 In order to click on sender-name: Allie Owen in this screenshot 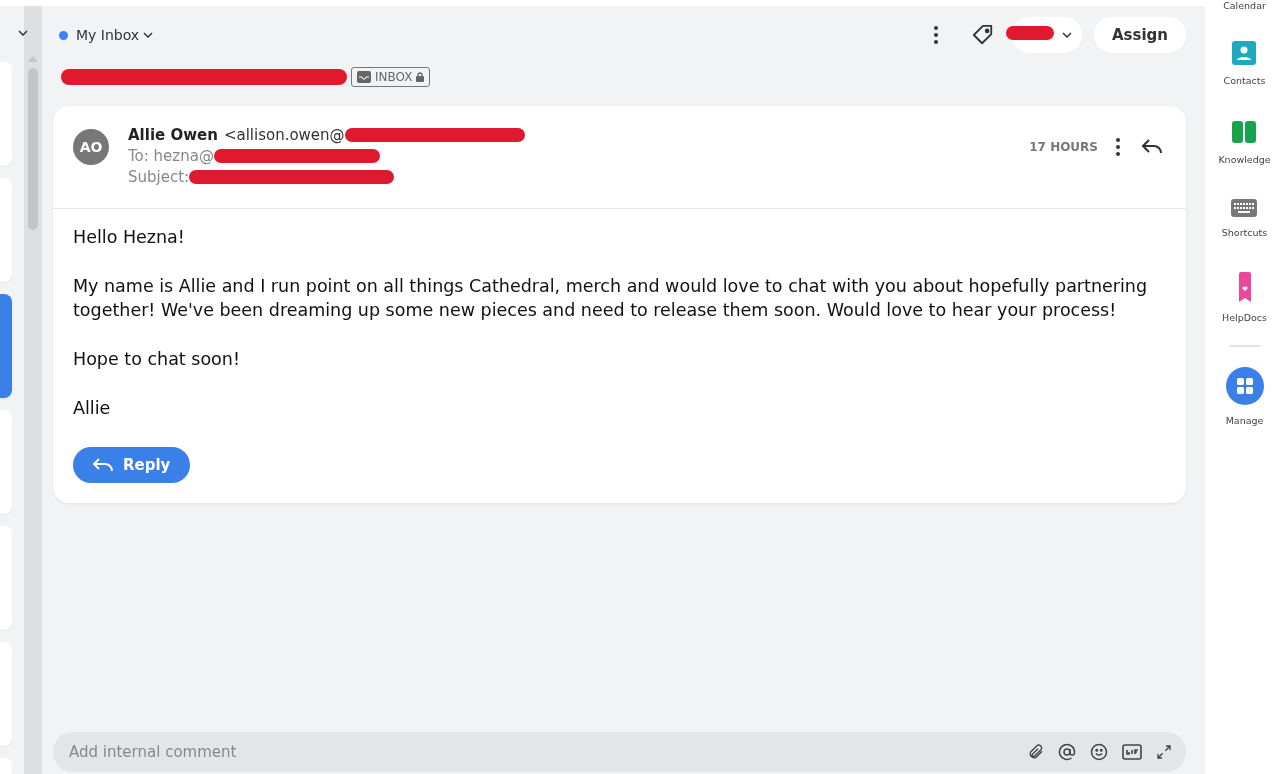, I will do `click(173, 135)`.